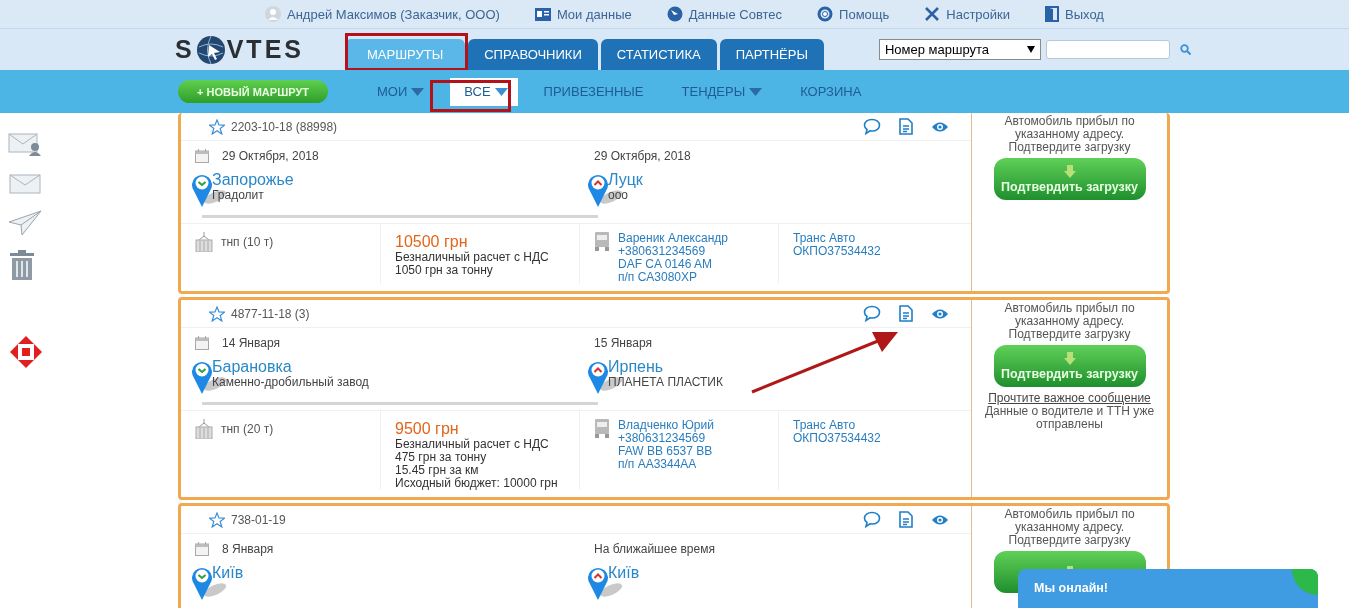  What do you see at coordinates (831, 91) in the screenshot?
I see `sub-tab: КОРЗИНА` at bounding box center [831, 91].